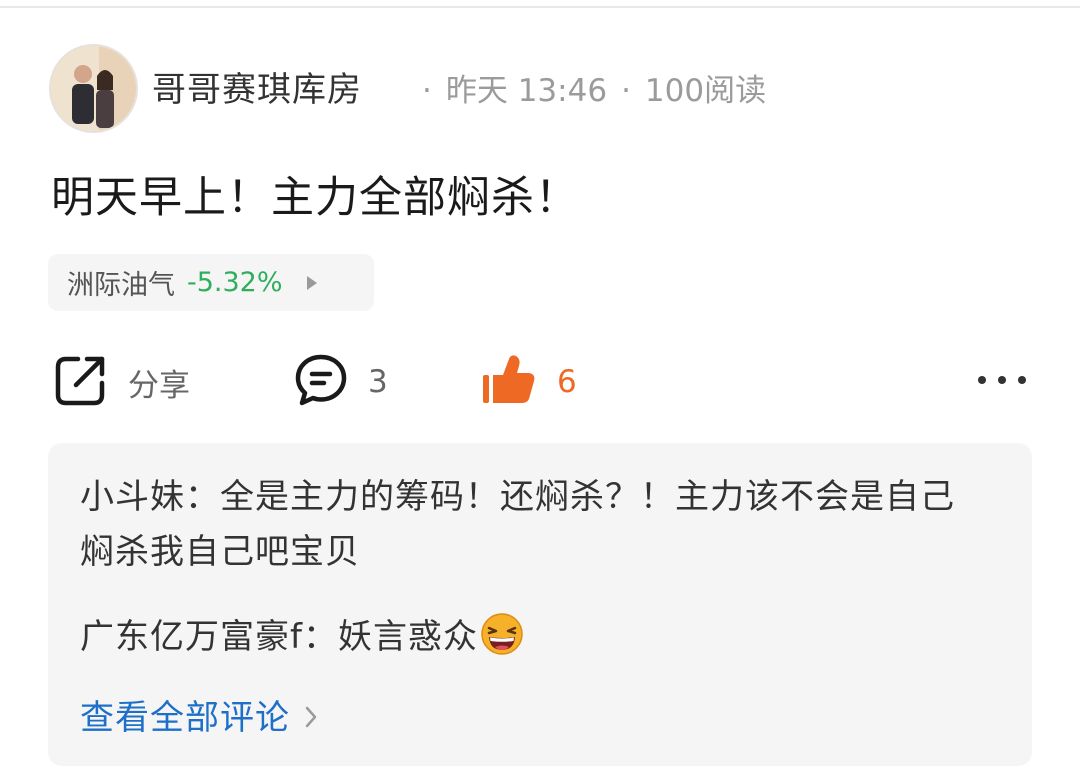 This screenshot has height=779, width=1080. What do you see at coordinates (311, 282) in the screenshot?
I see `play-arrow-icon` at bounding box center [311, 282].